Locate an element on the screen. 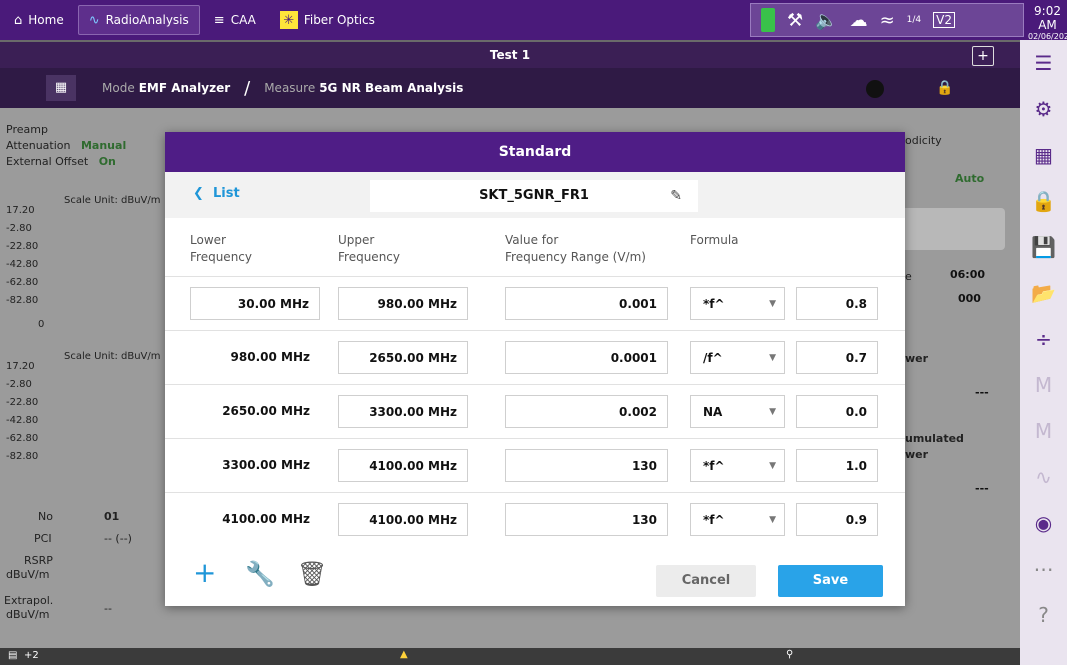  lower-frequency-value: 2650.00 MHz is located at coordinates (266, 411).